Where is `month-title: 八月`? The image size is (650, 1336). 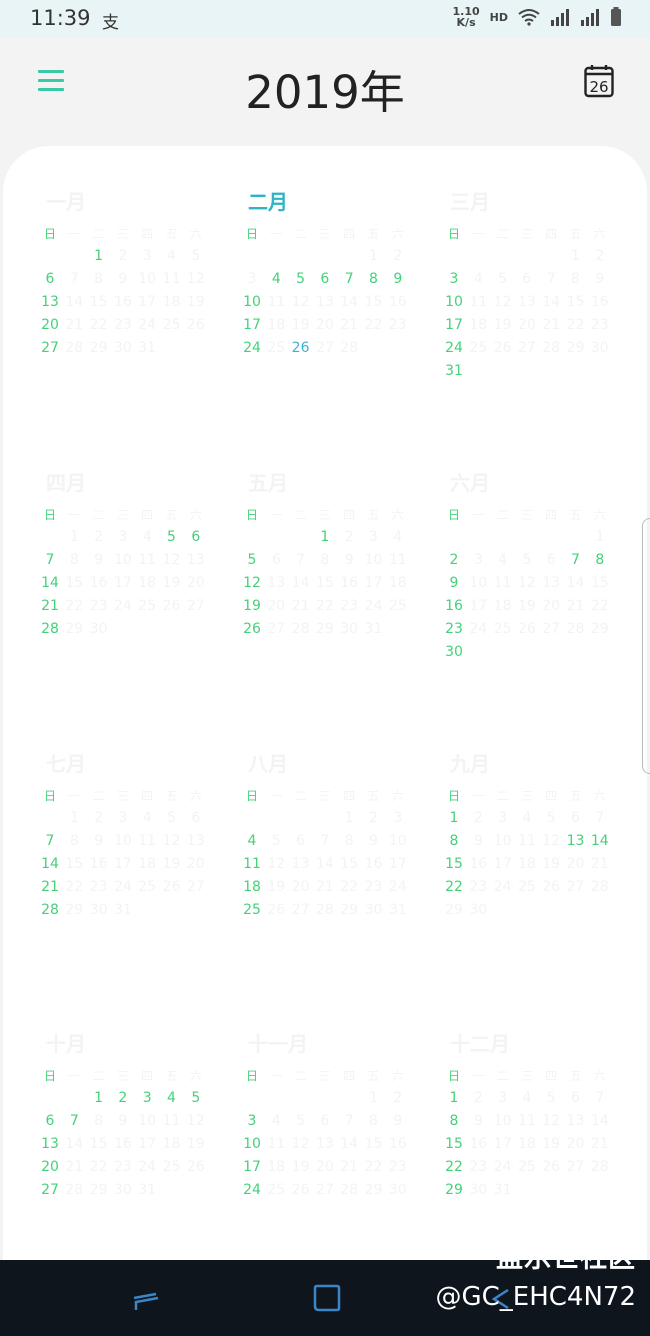 month-title: 八月 is located at coordinates (268, 762).